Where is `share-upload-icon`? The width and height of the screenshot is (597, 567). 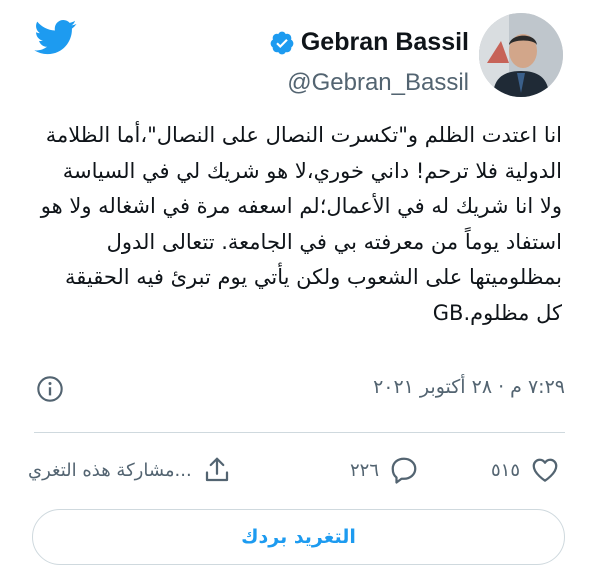 share-upload-icon is located at coordinates (216, 469).